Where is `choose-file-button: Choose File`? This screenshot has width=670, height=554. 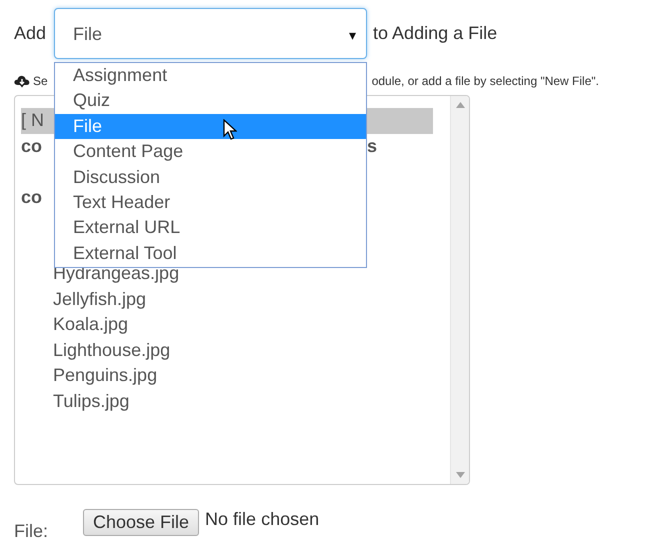
choose-file-button: Choose File is located at coordinates (141, 522).